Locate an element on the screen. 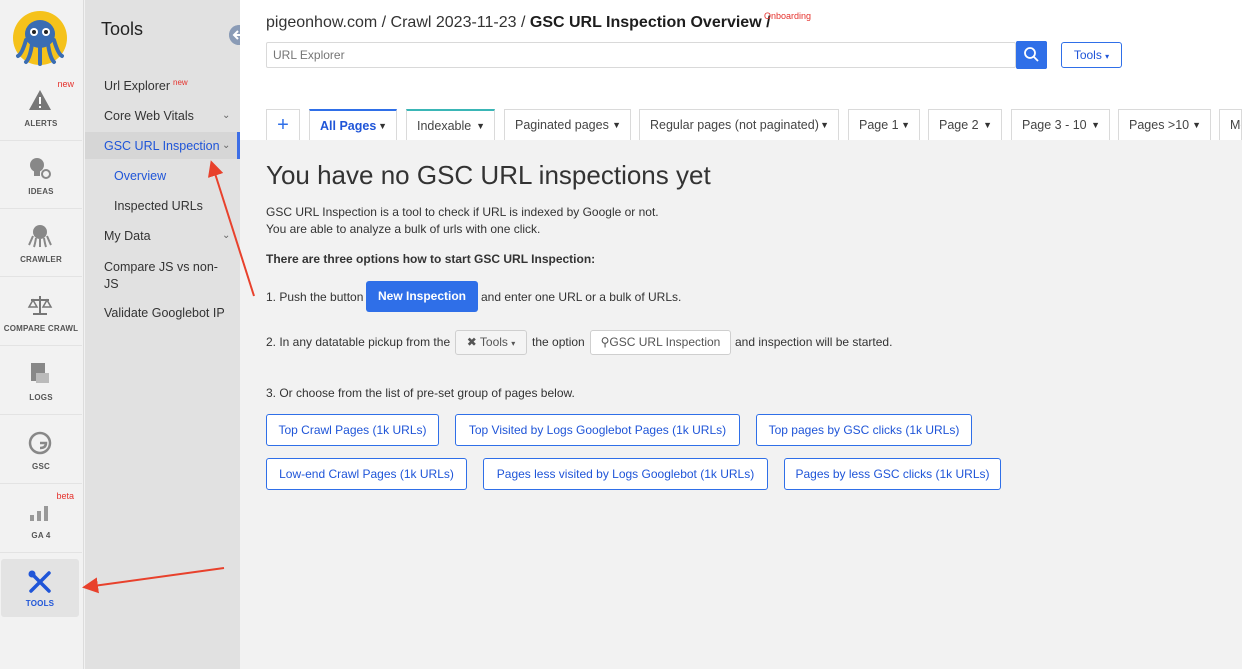  rail-item-logs: LOGS is located at coordinates (41, 381).